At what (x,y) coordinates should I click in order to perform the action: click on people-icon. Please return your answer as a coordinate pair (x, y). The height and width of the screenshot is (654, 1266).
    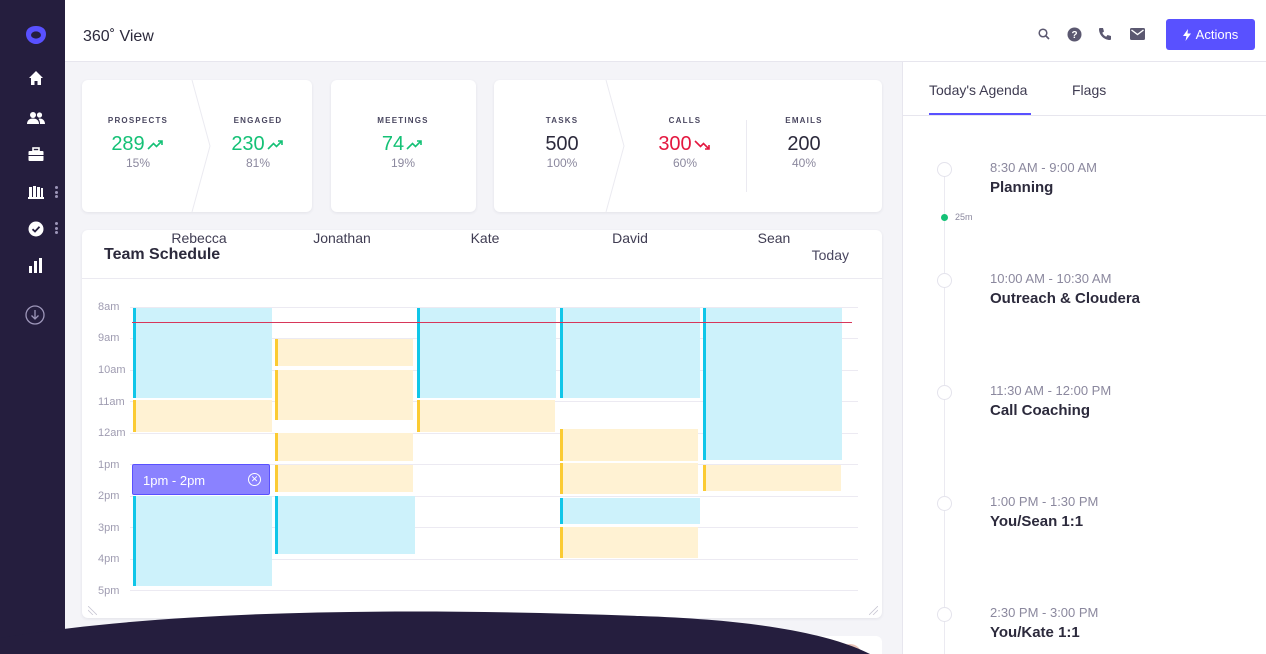
    Looking at the image, I should click on (36, 118).